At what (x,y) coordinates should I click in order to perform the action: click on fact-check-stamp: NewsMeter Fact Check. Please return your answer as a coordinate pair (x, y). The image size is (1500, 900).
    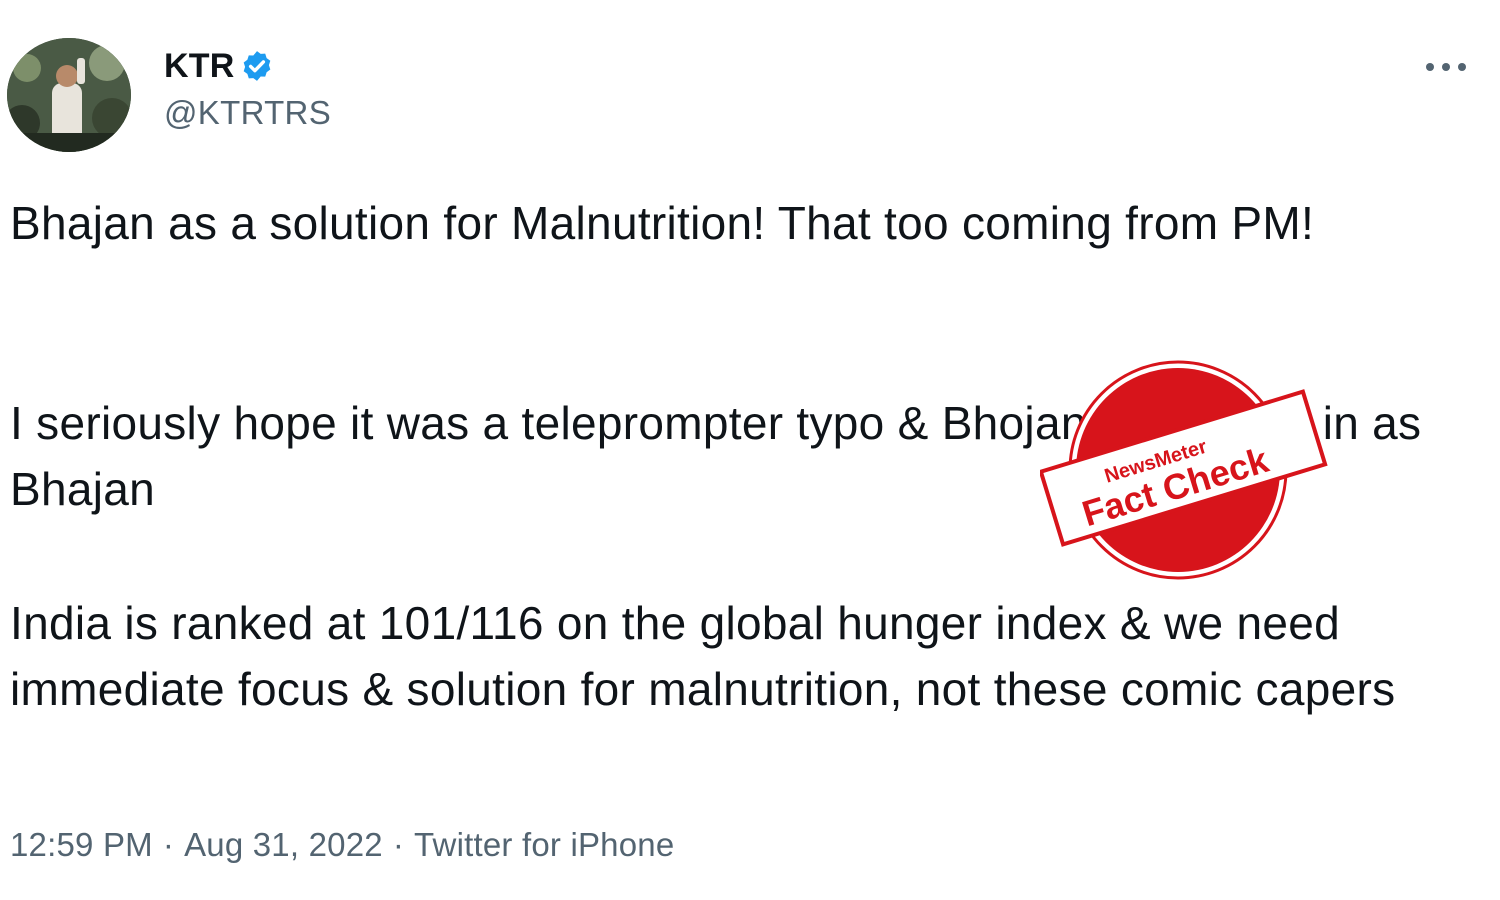
    Looking at the image, I should click on (1189, 470).